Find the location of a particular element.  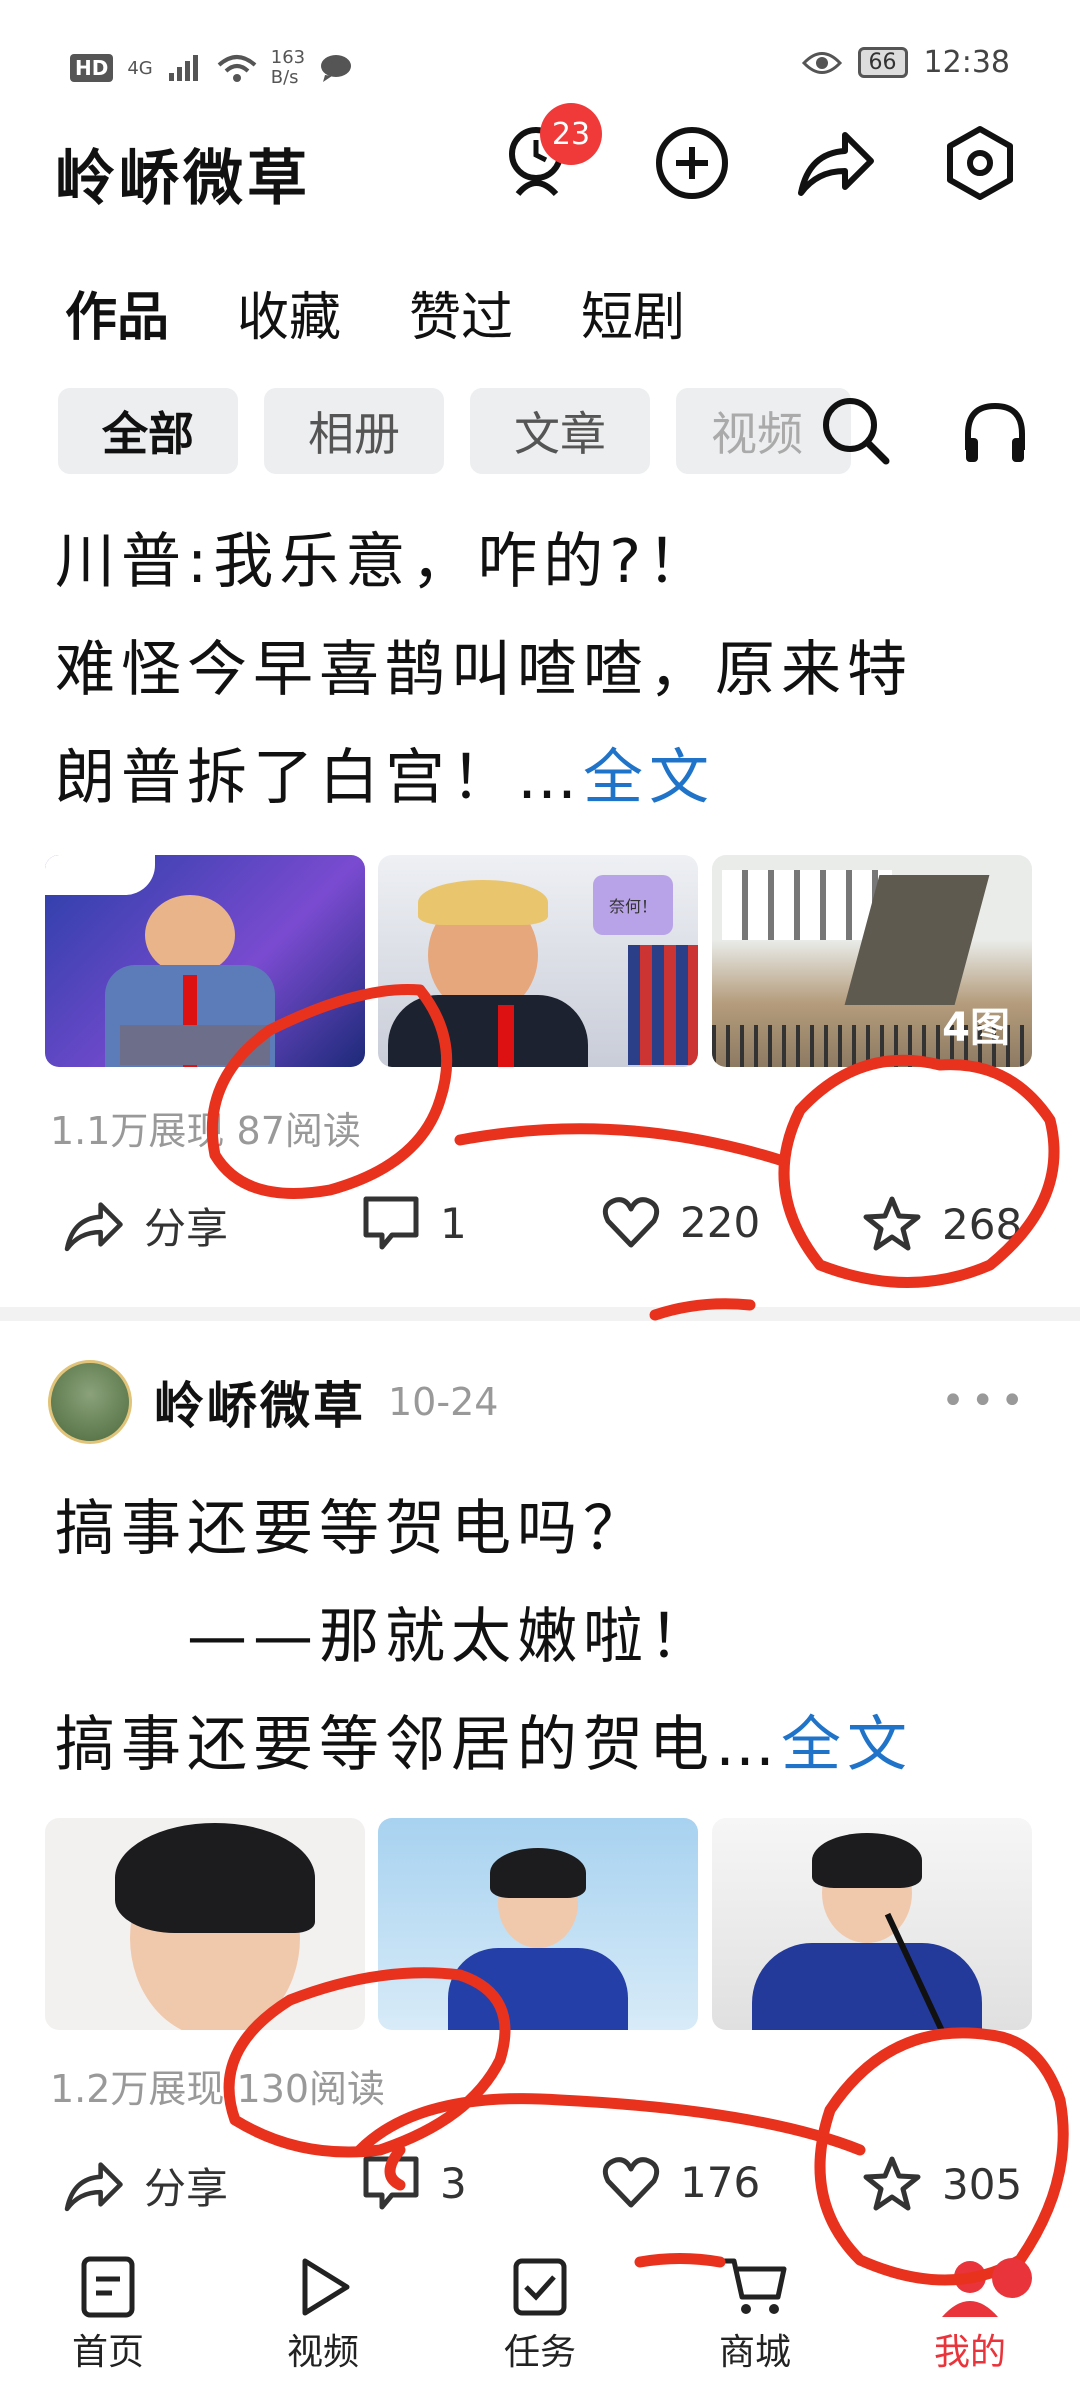

tab-liked: 赞过 is located at coordinates (461, 312).